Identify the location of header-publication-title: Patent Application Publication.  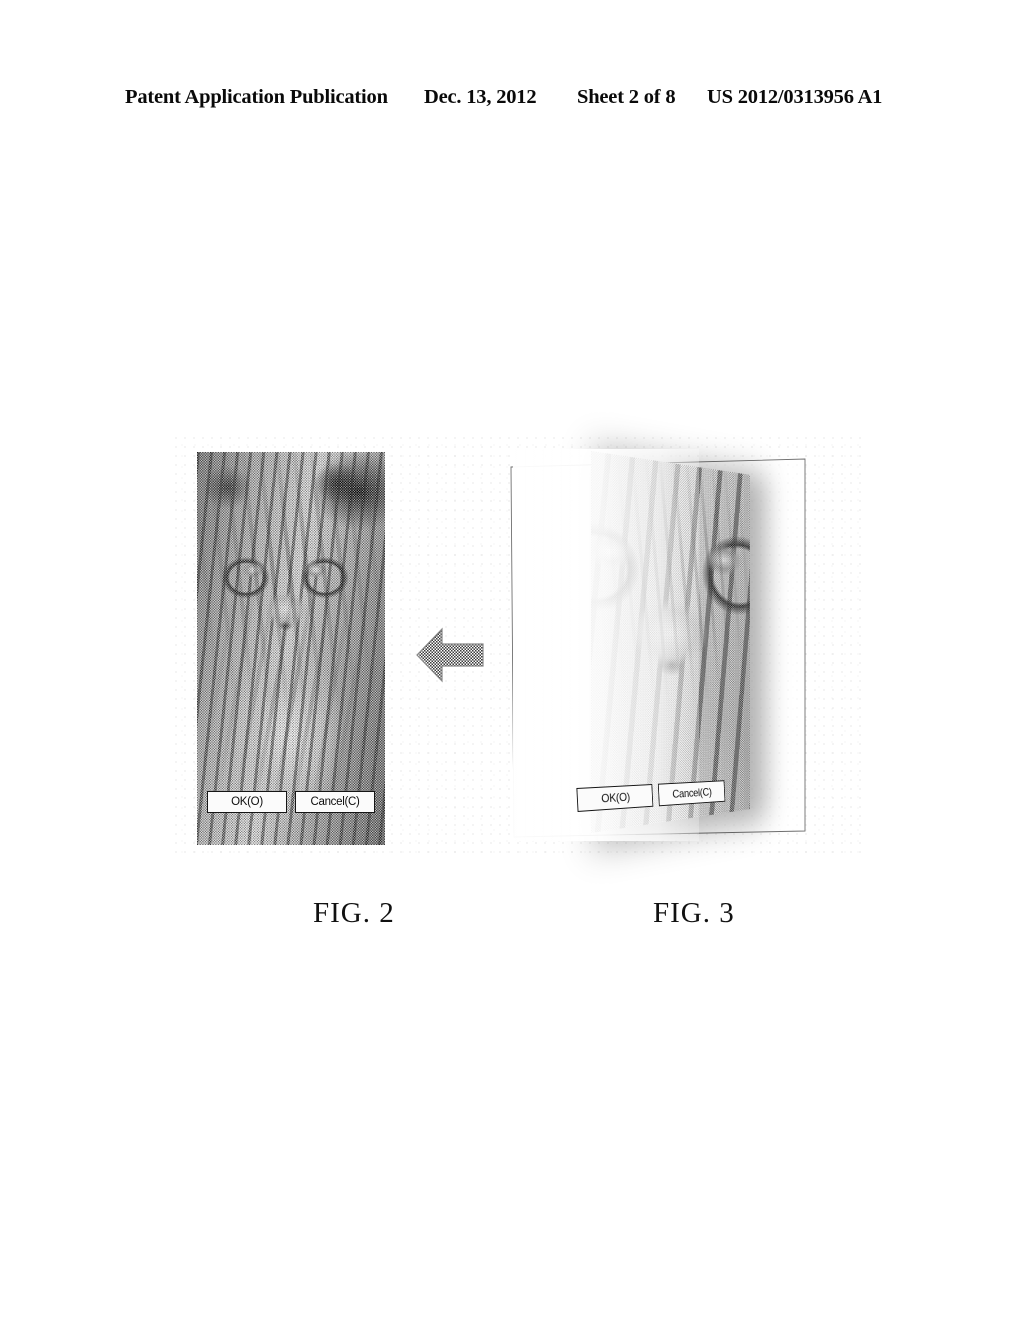
(256, 97).